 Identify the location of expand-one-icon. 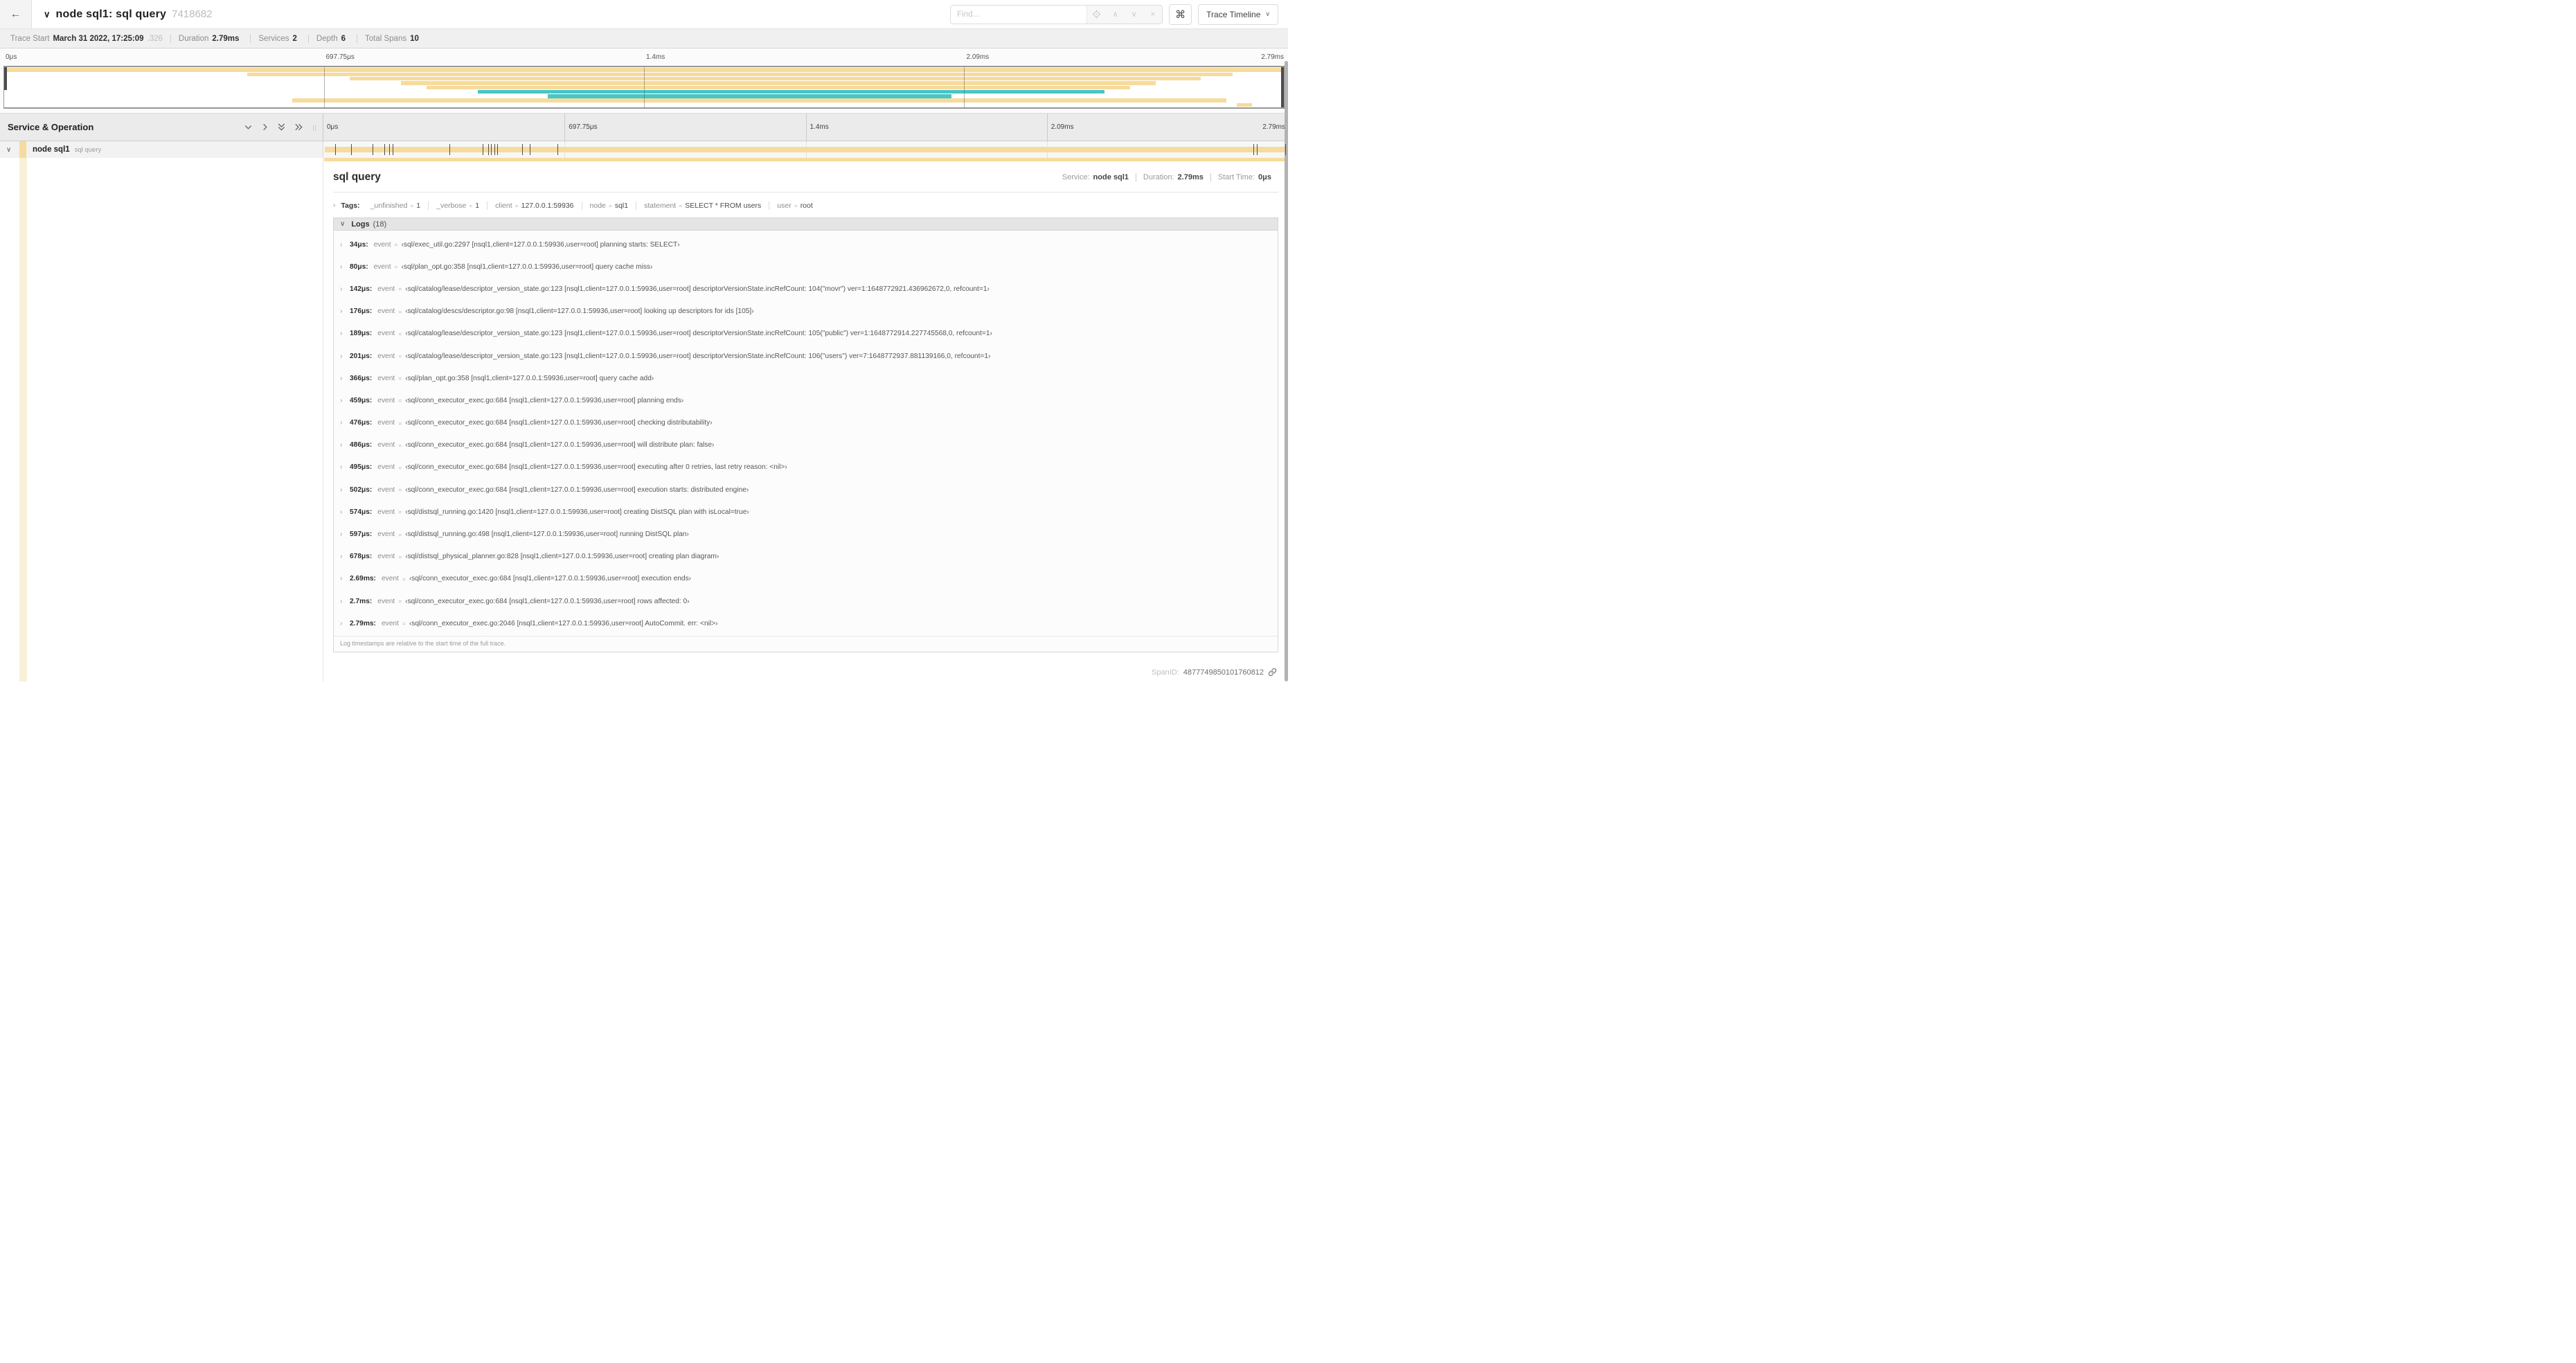
(264, 127).